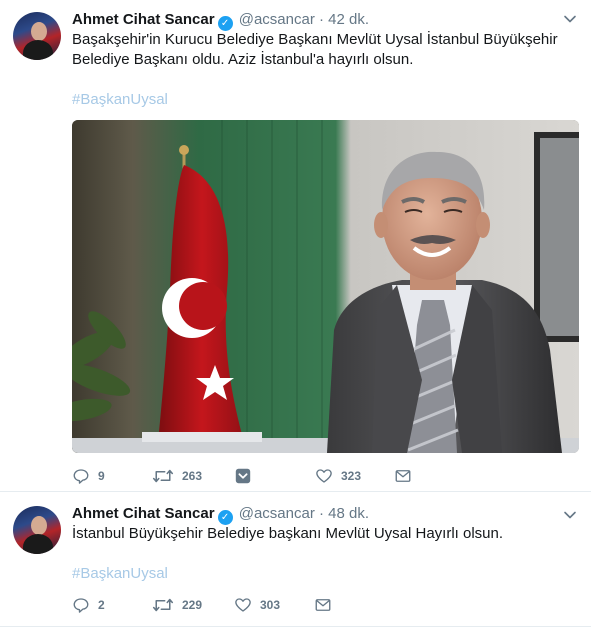 The height and width of the screenshot is (627, 591). I want to click on tweet-header: Ahmet Cihat Sancar ✓ @acsancar · 42 dk., so click(220, 20).